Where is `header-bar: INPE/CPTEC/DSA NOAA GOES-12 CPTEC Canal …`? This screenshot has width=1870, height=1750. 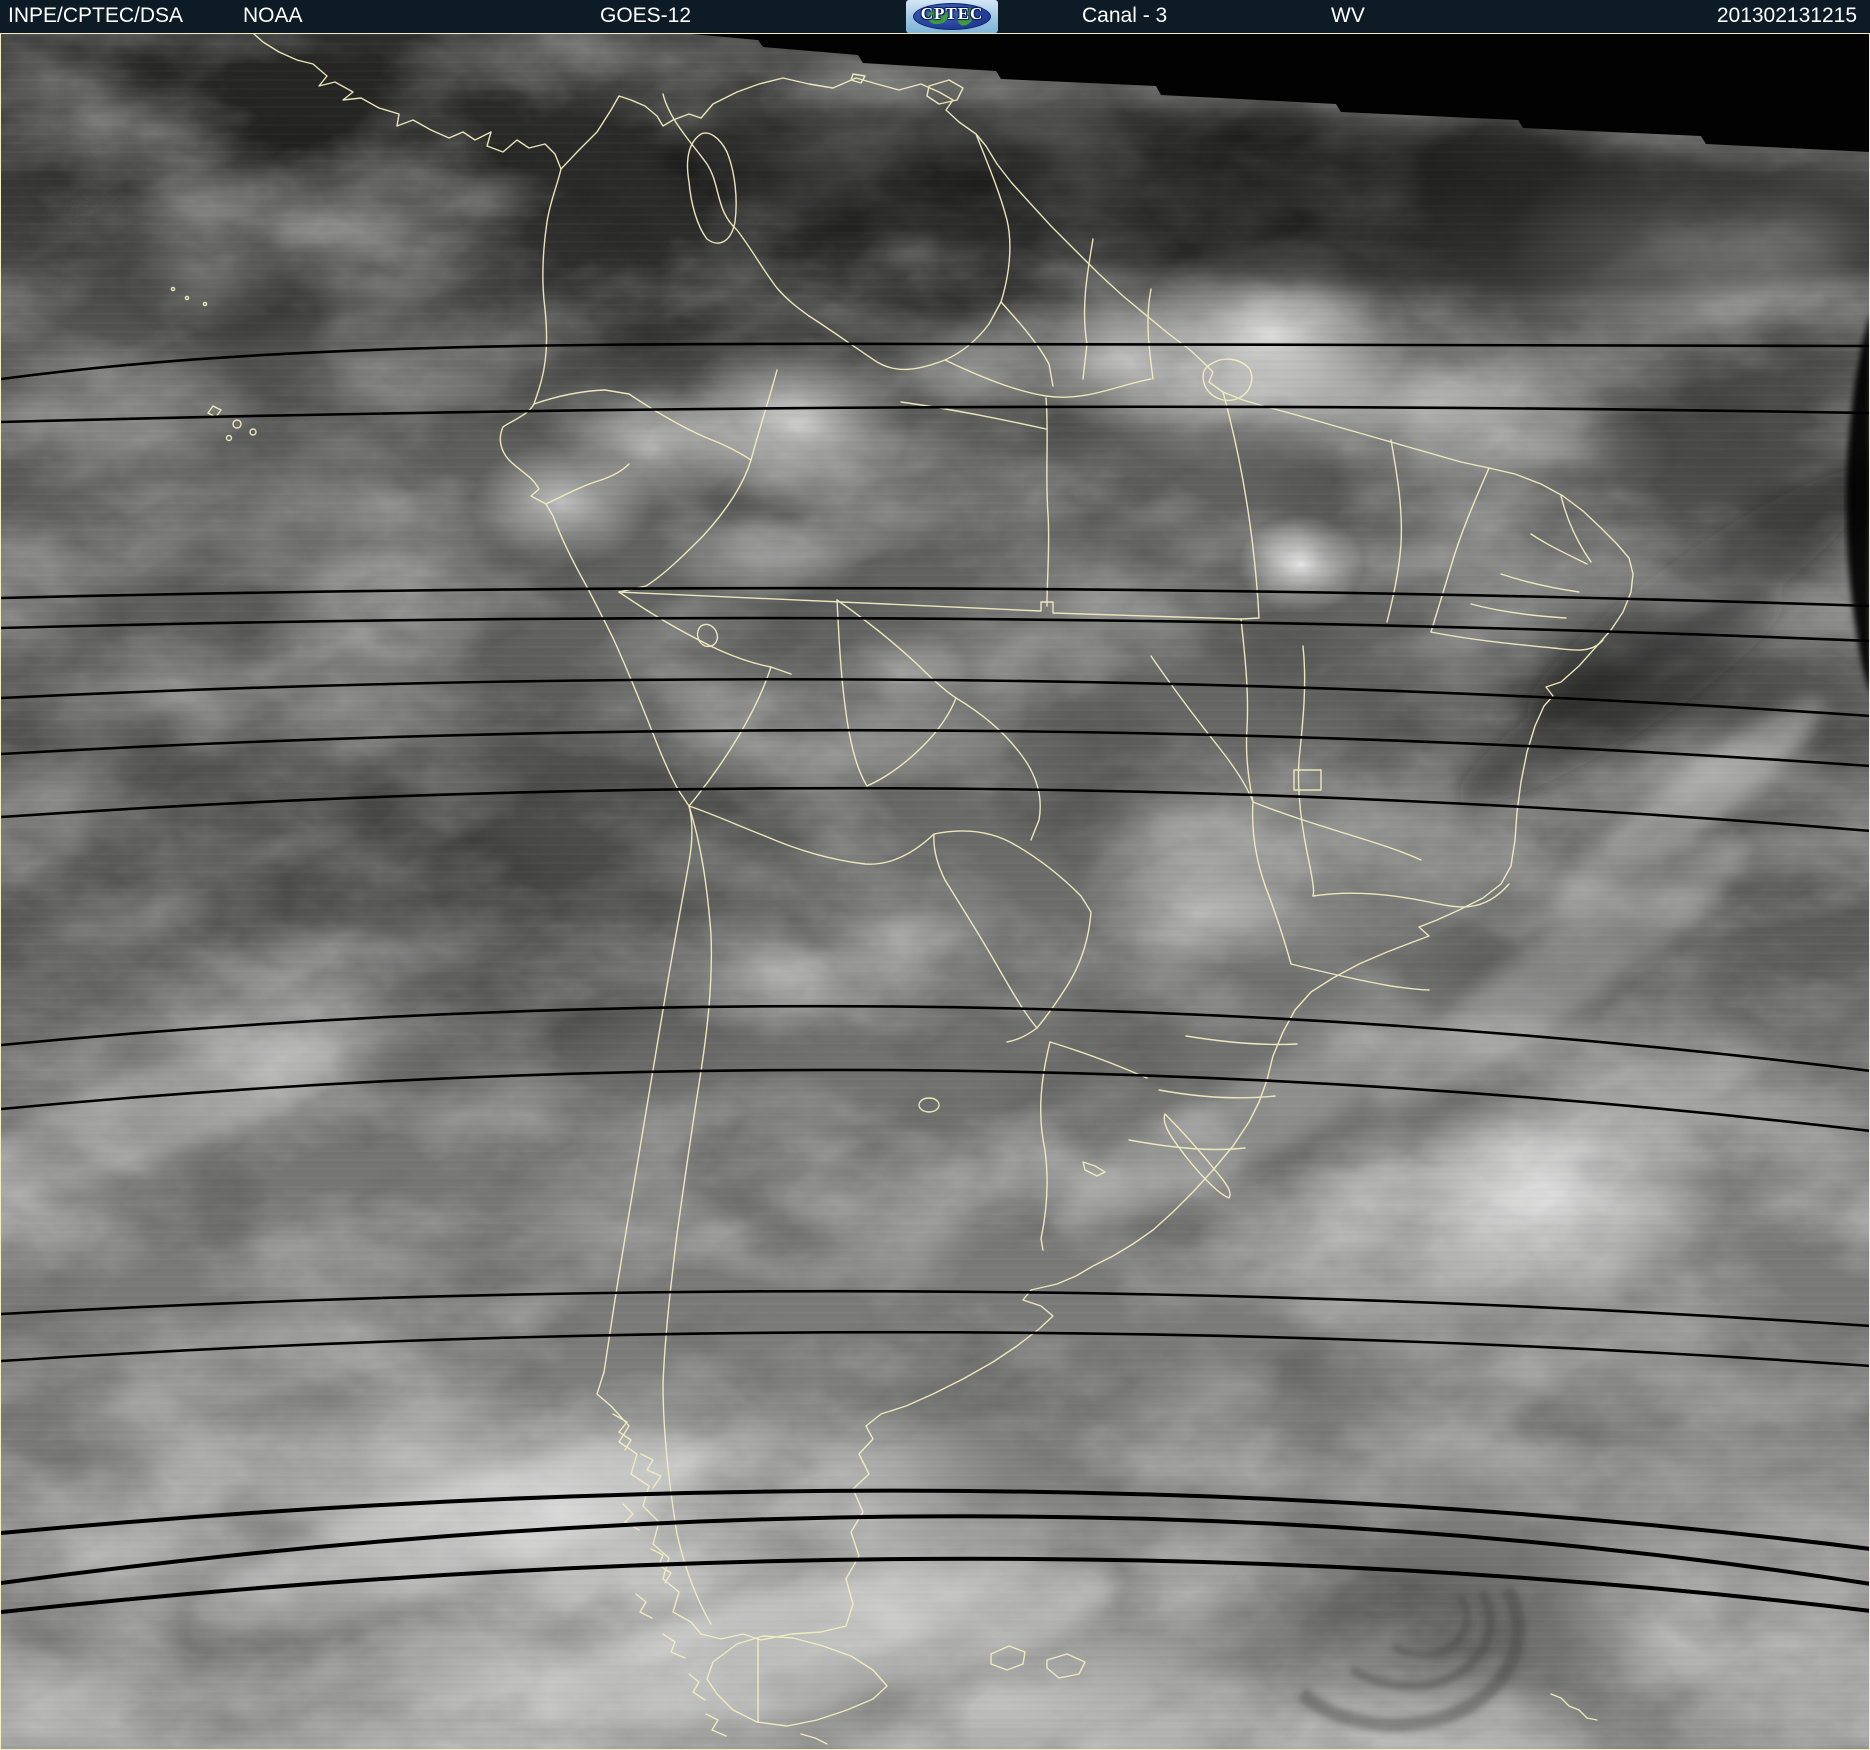 header-bar: INPE/CPTEC/DSA NOAA GOES-12 CPTEC Canal … is located at coordinates (935, 16).